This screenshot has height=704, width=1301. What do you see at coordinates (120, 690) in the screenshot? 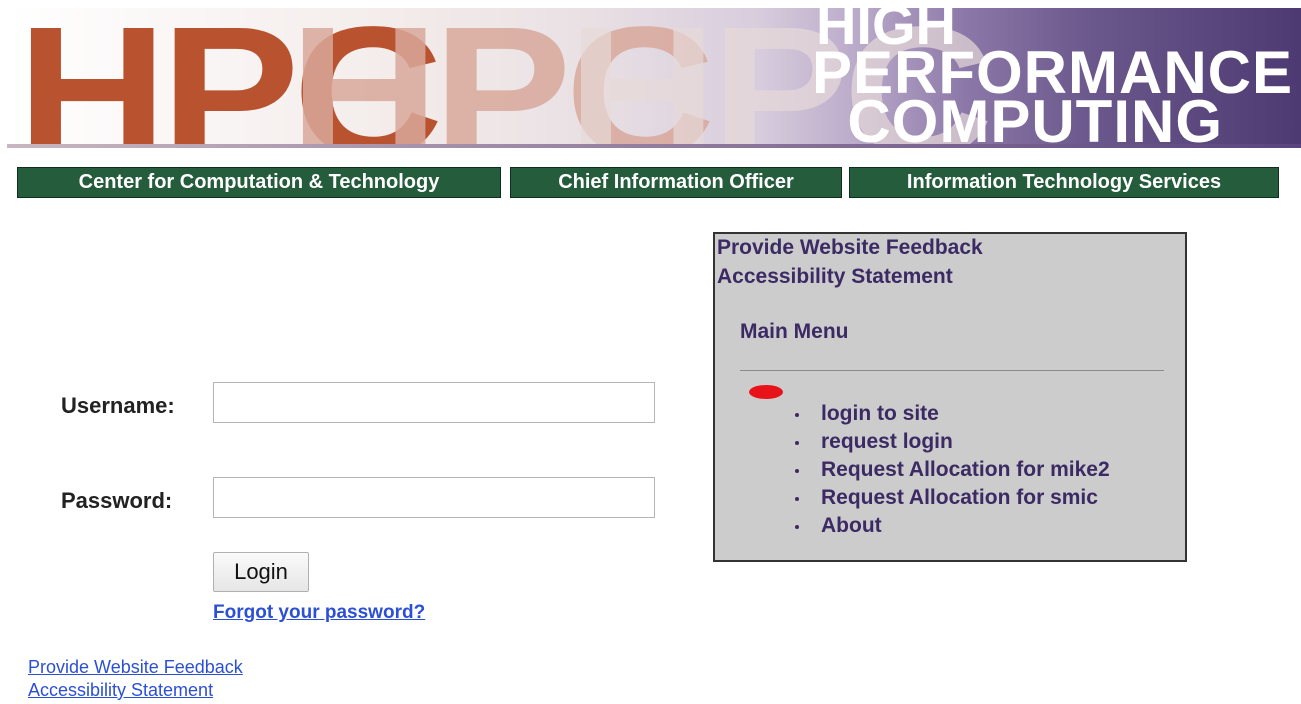
I see `footer-accessibility-link: Accessibility Statement` at bounding box center [120, 690].